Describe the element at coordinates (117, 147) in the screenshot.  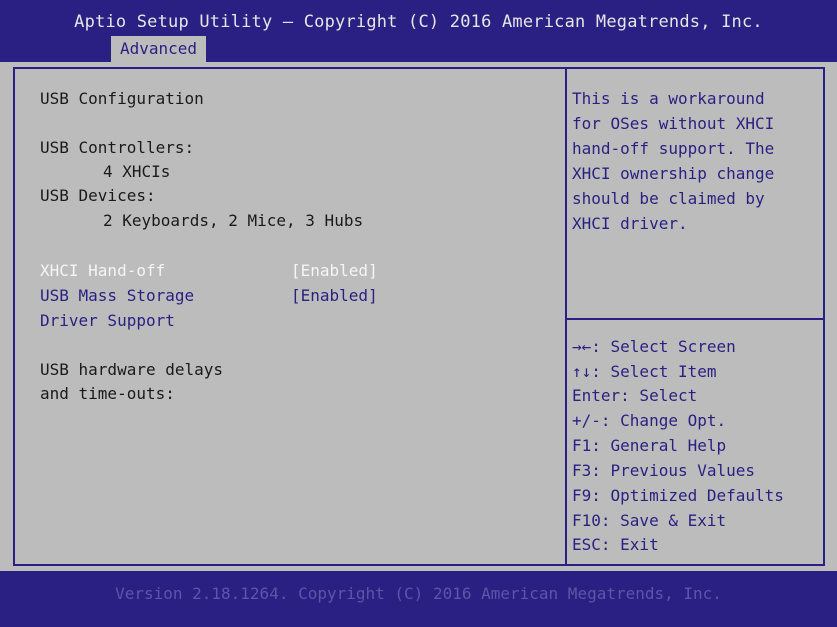
I see `usb-controllers-label: USB Controllers:` at that location.